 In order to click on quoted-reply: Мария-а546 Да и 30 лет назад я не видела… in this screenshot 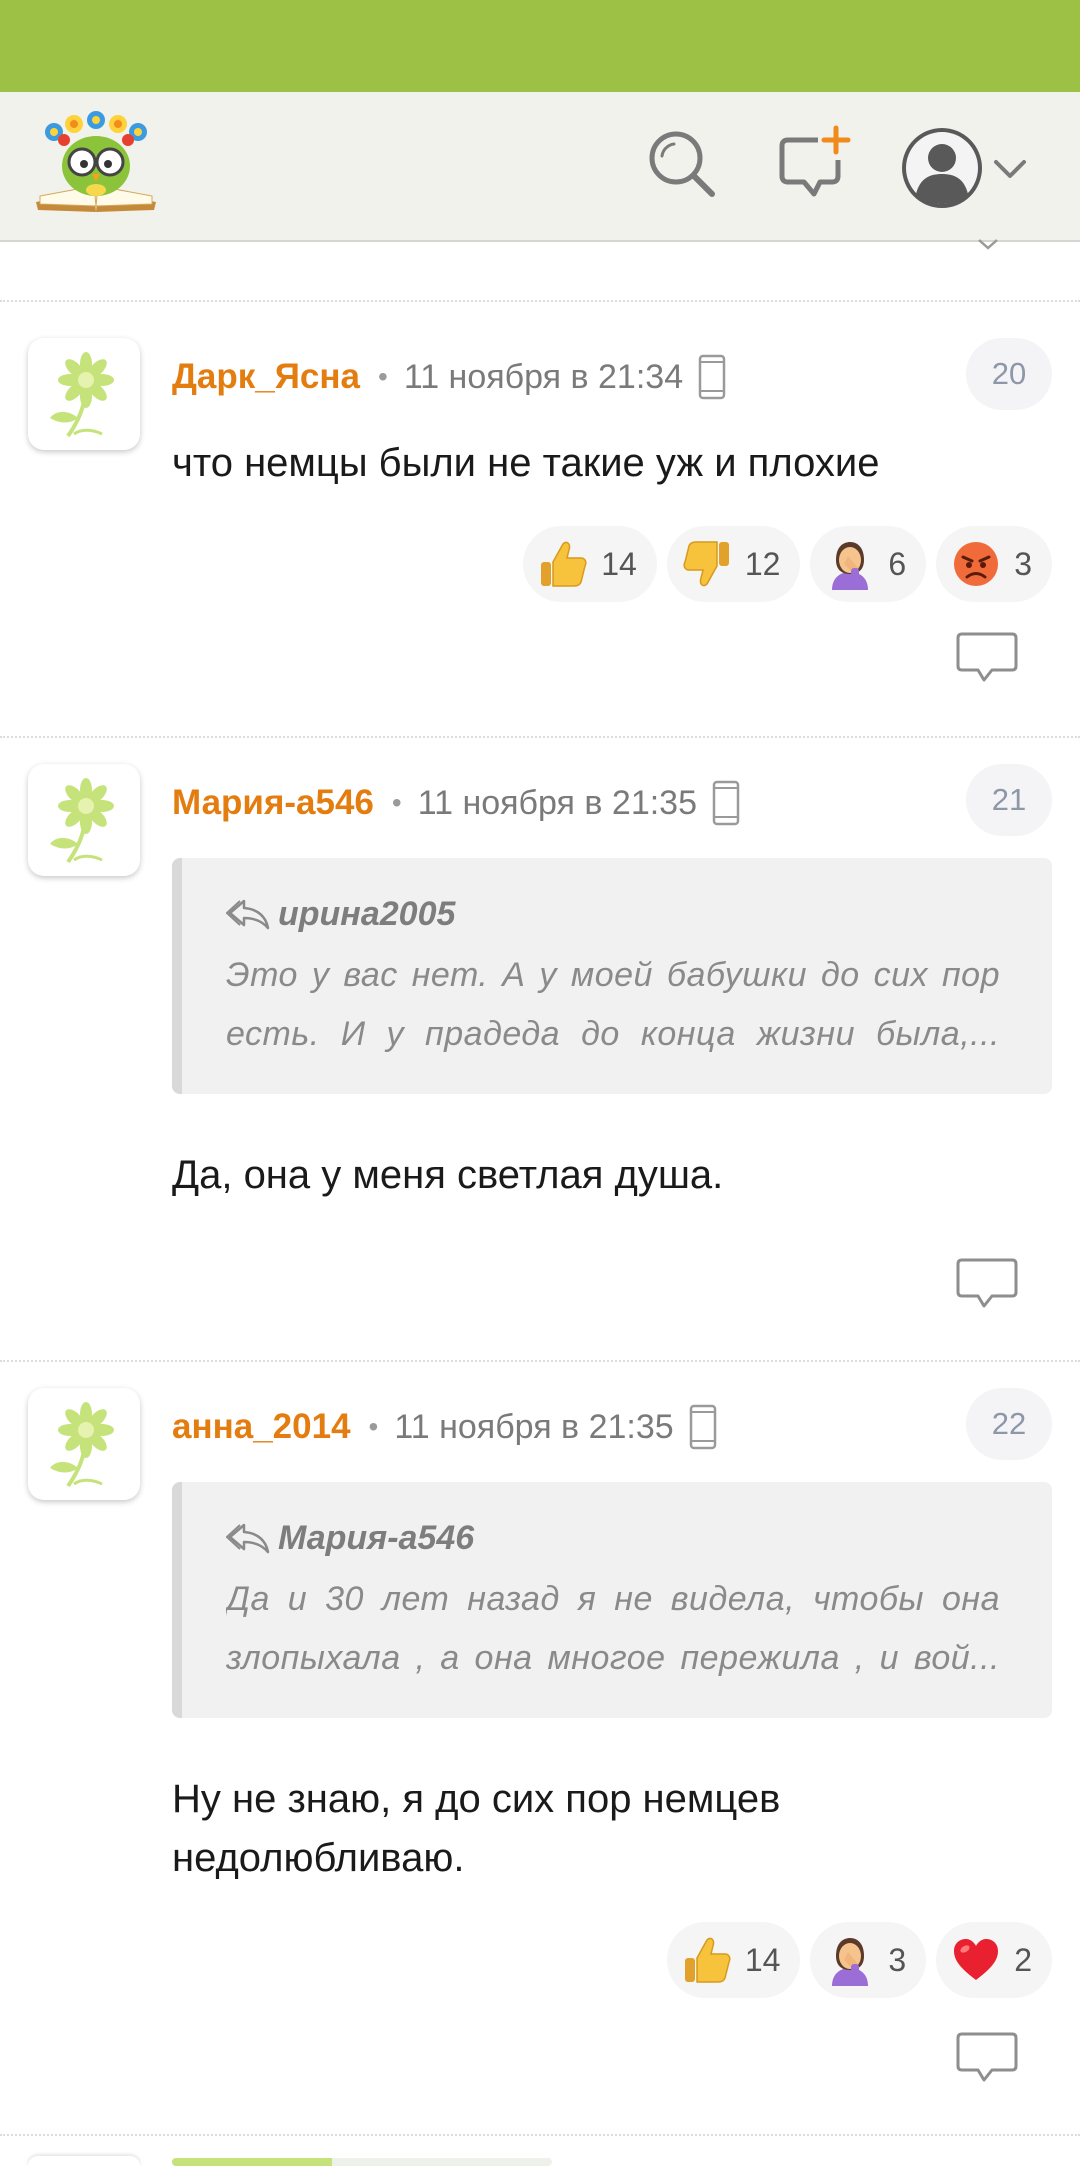, I will do `click(612, 1600)`.